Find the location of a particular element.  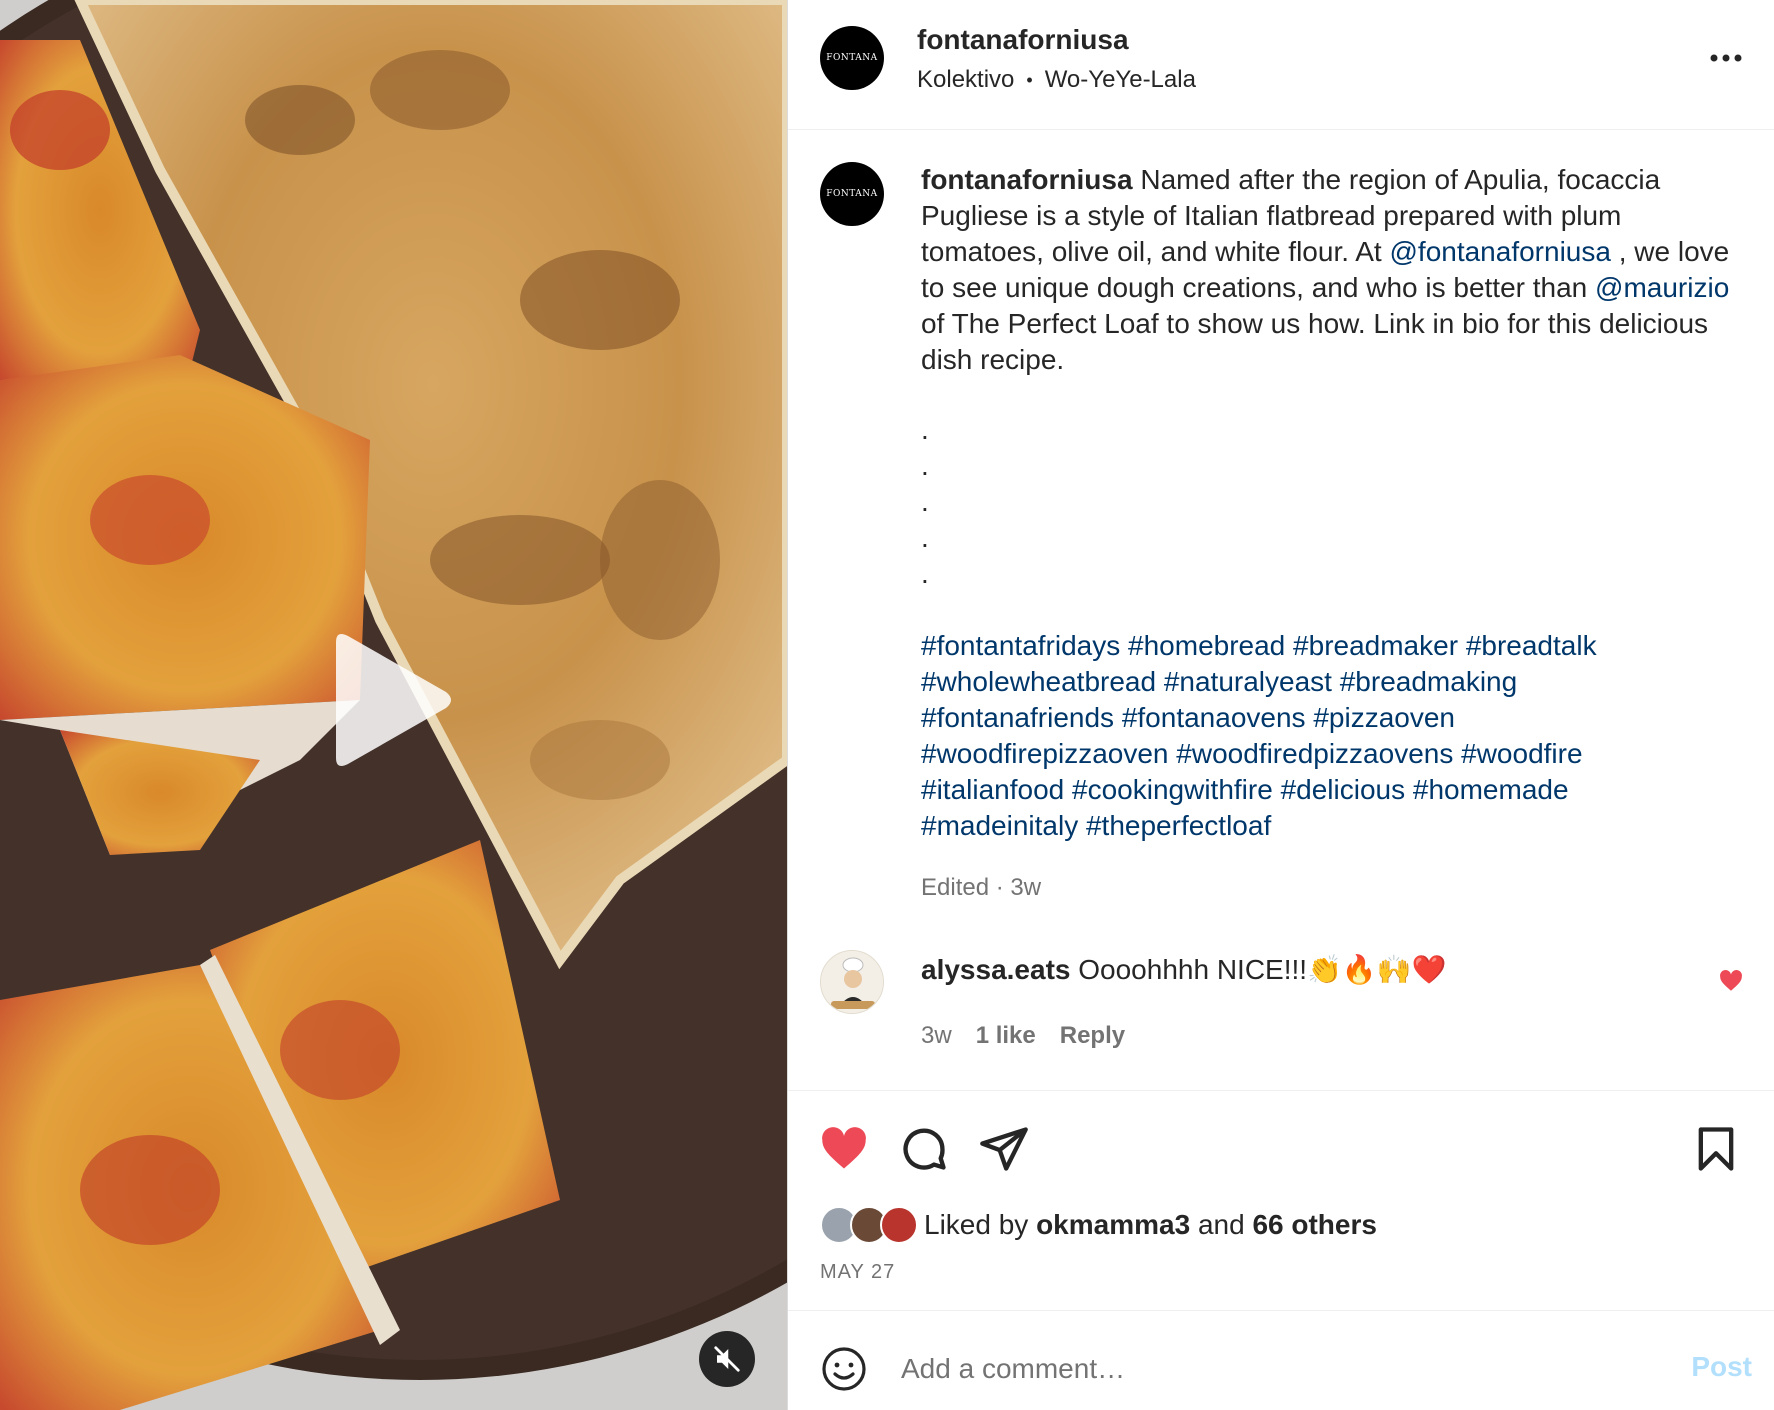

liker-avatar is located at coordinates (899, 1225).